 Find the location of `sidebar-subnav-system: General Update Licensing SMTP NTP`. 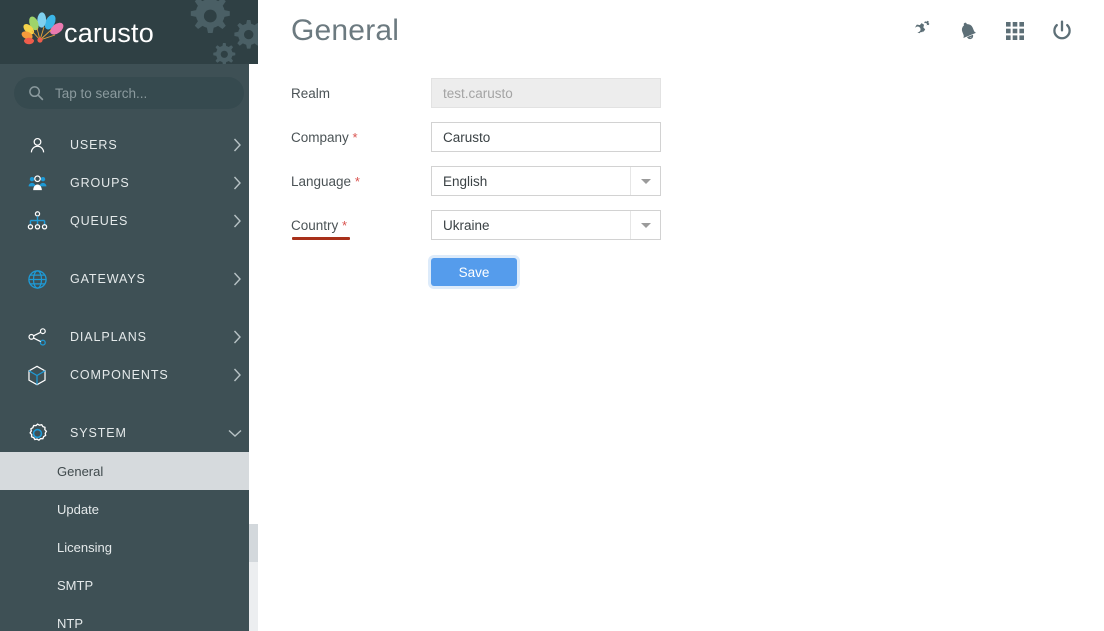

sidebar-subnav-system: General Update Licensing SMTP NTP is located at coordinates (129, 541).